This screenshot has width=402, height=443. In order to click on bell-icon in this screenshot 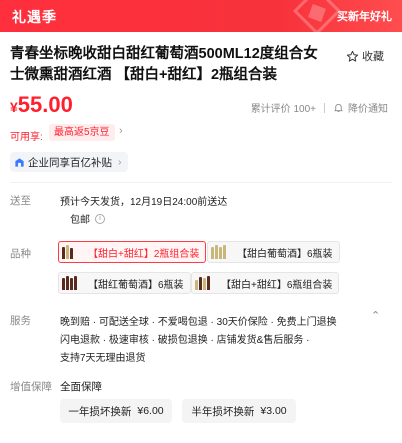, I will do `click(338, 108)`.